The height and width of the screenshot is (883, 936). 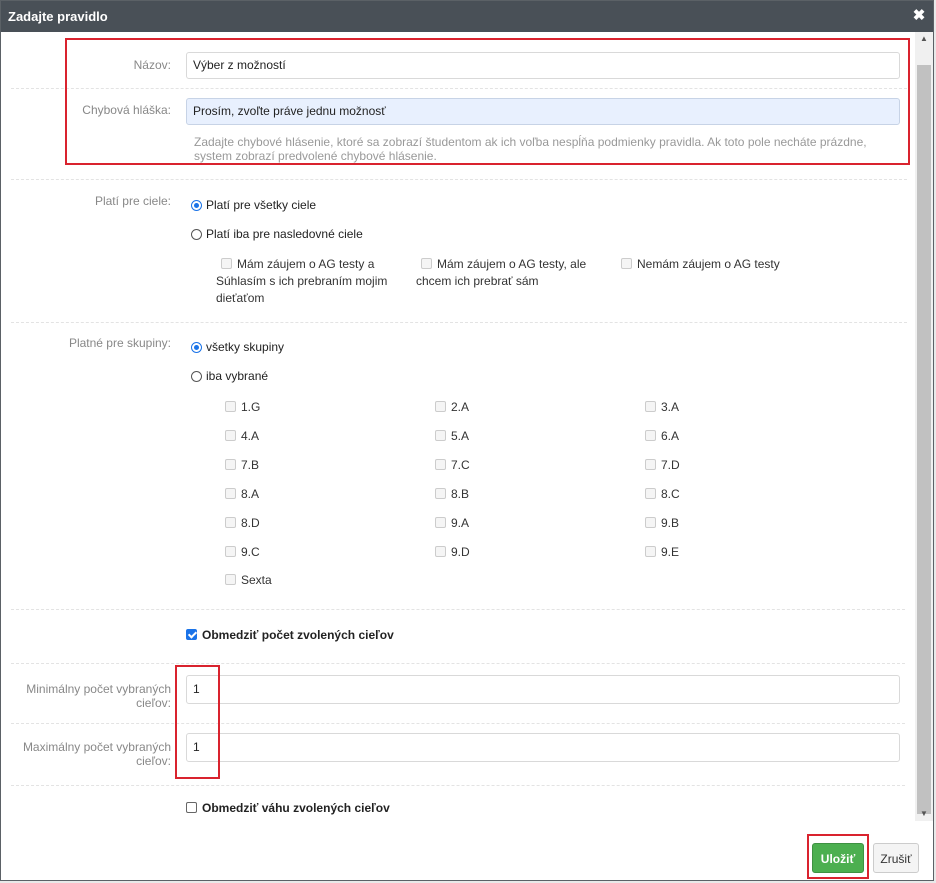 I want to click on max-count-input: 1, so click(x=543, y=747).